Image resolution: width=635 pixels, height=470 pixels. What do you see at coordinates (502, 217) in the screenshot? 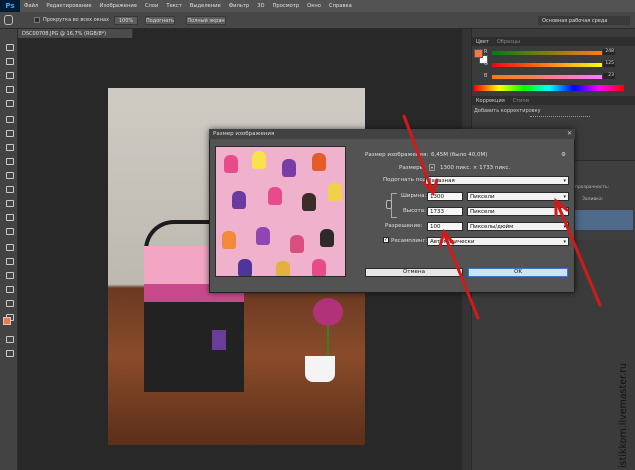
I see `annotation-arrows` at bounding box center [502, 217].